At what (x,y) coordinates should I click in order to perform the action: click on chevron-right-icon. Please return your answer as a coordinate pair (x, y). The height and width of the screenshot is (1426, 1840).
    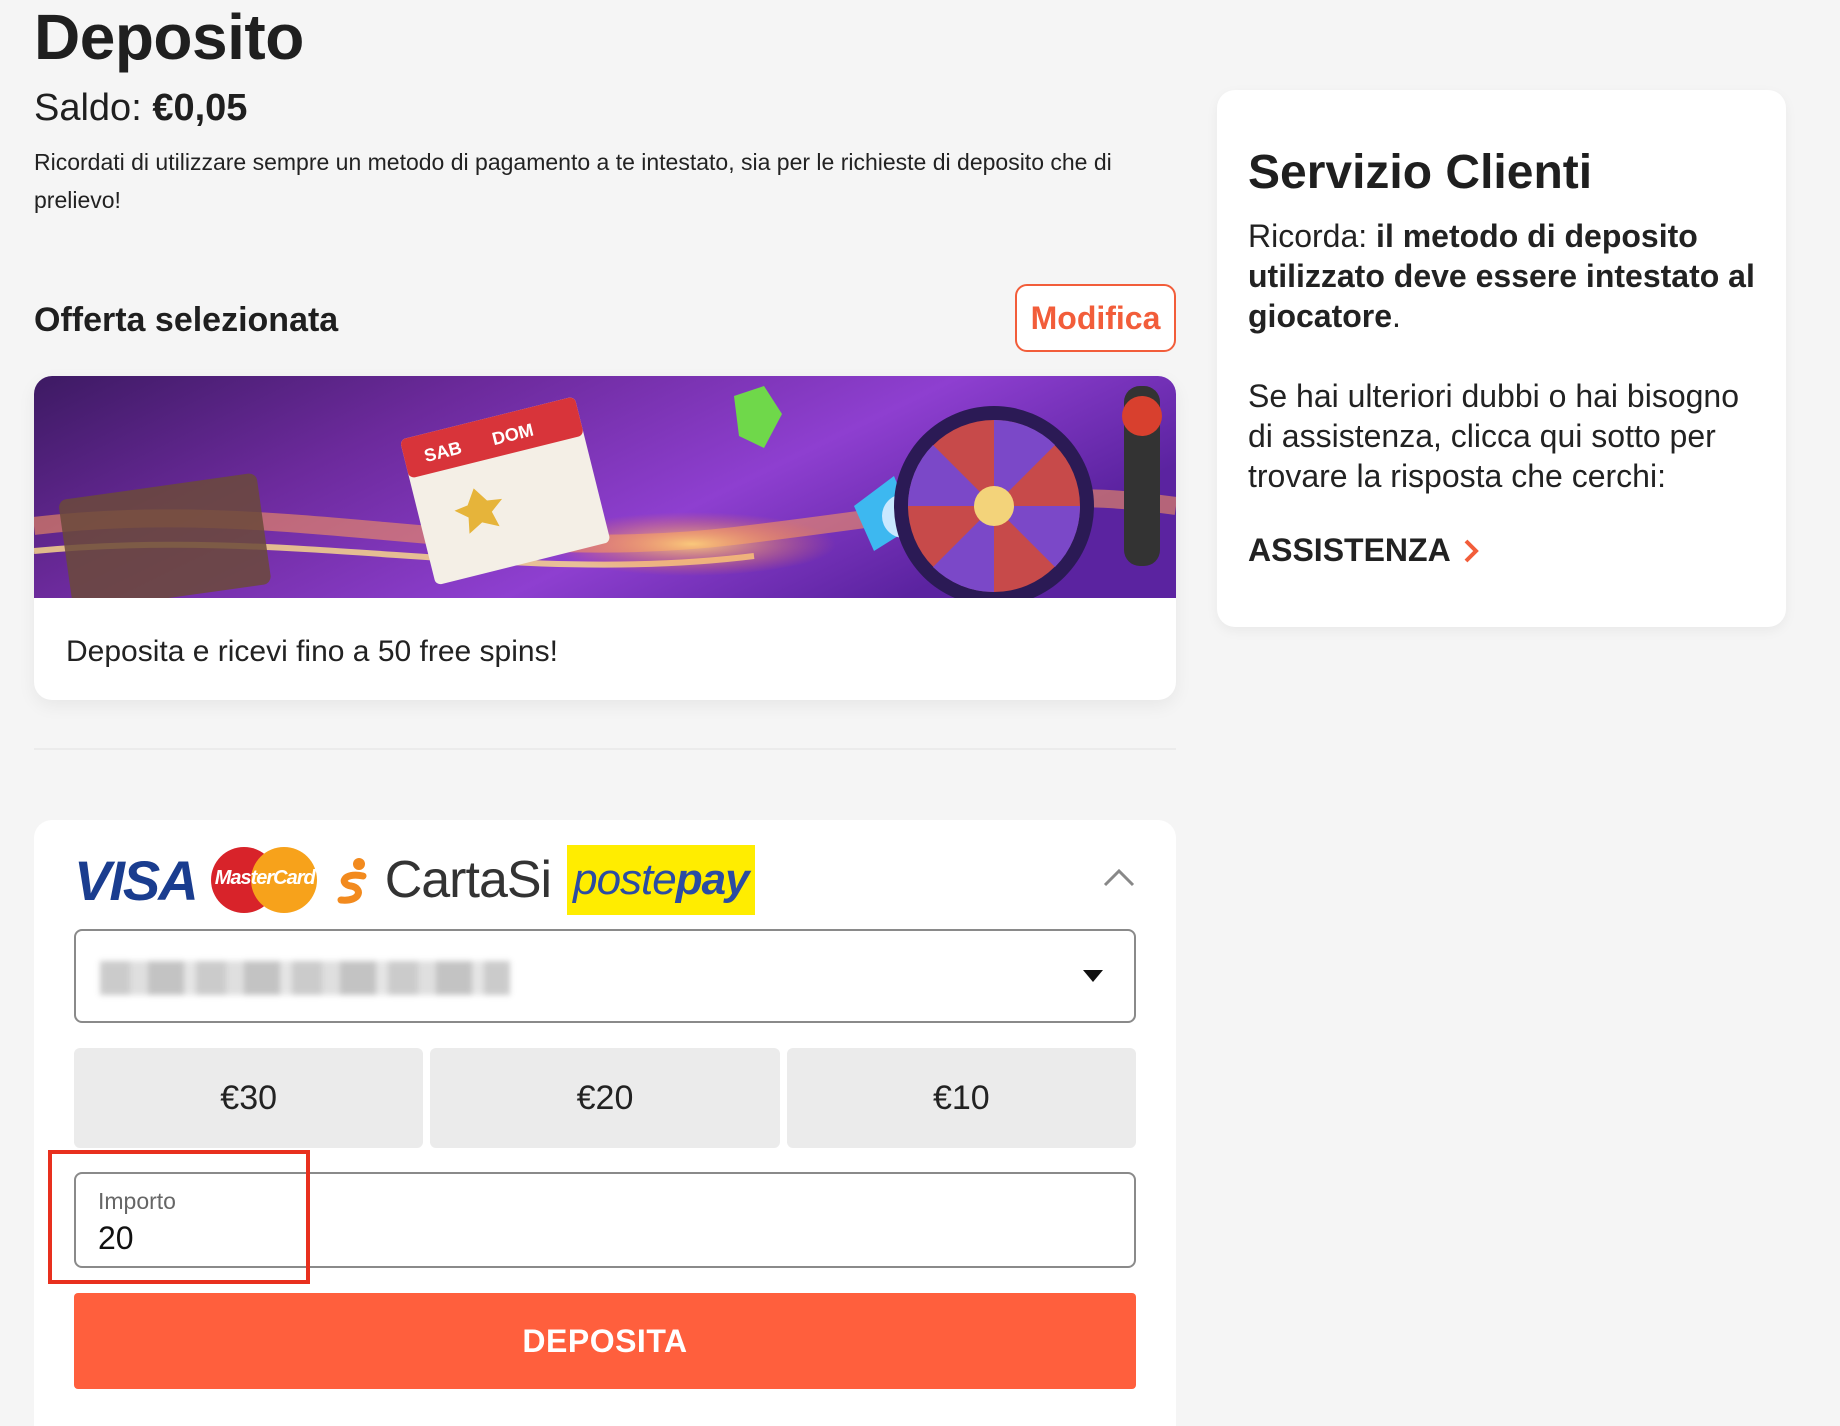
    Looking at the image, I should click on (1471, 550).